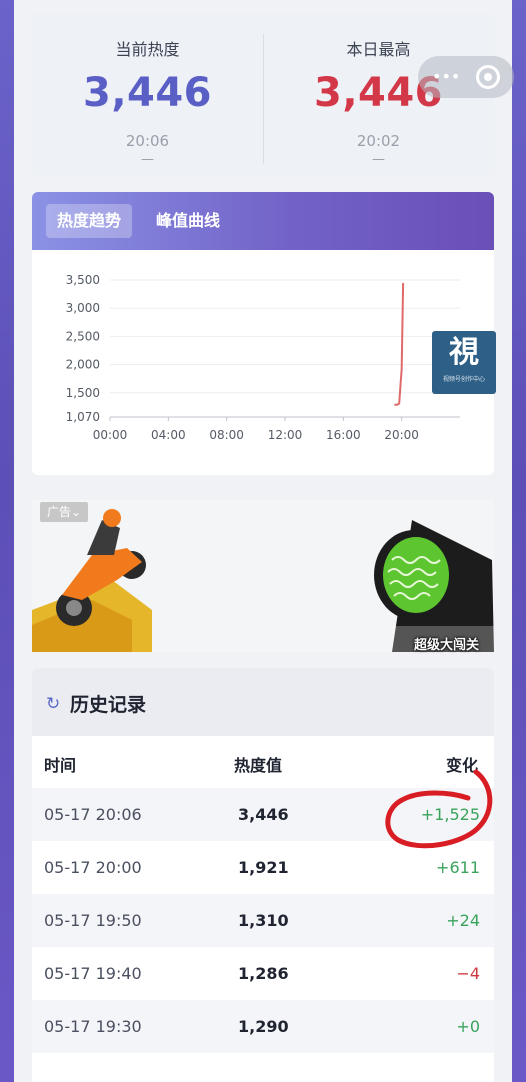 The height and width of the screenshot is (1082, 526). I want to click on close-target-icon, so click(488, 77).